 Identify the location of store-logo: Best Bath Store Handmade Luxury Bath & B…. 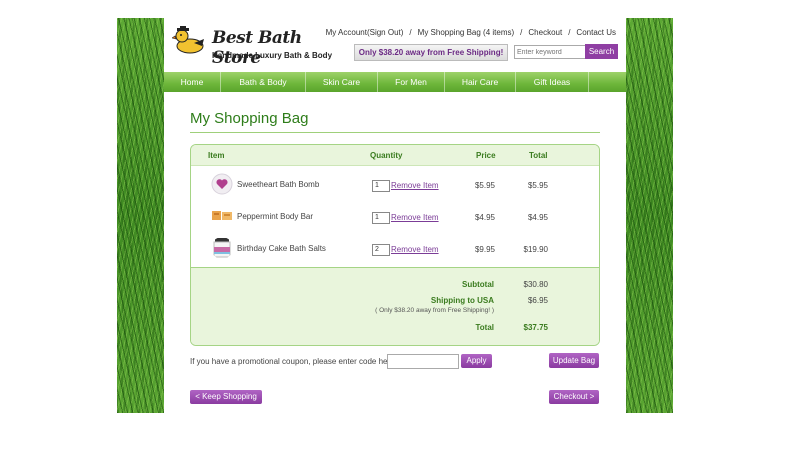
(257, 47).